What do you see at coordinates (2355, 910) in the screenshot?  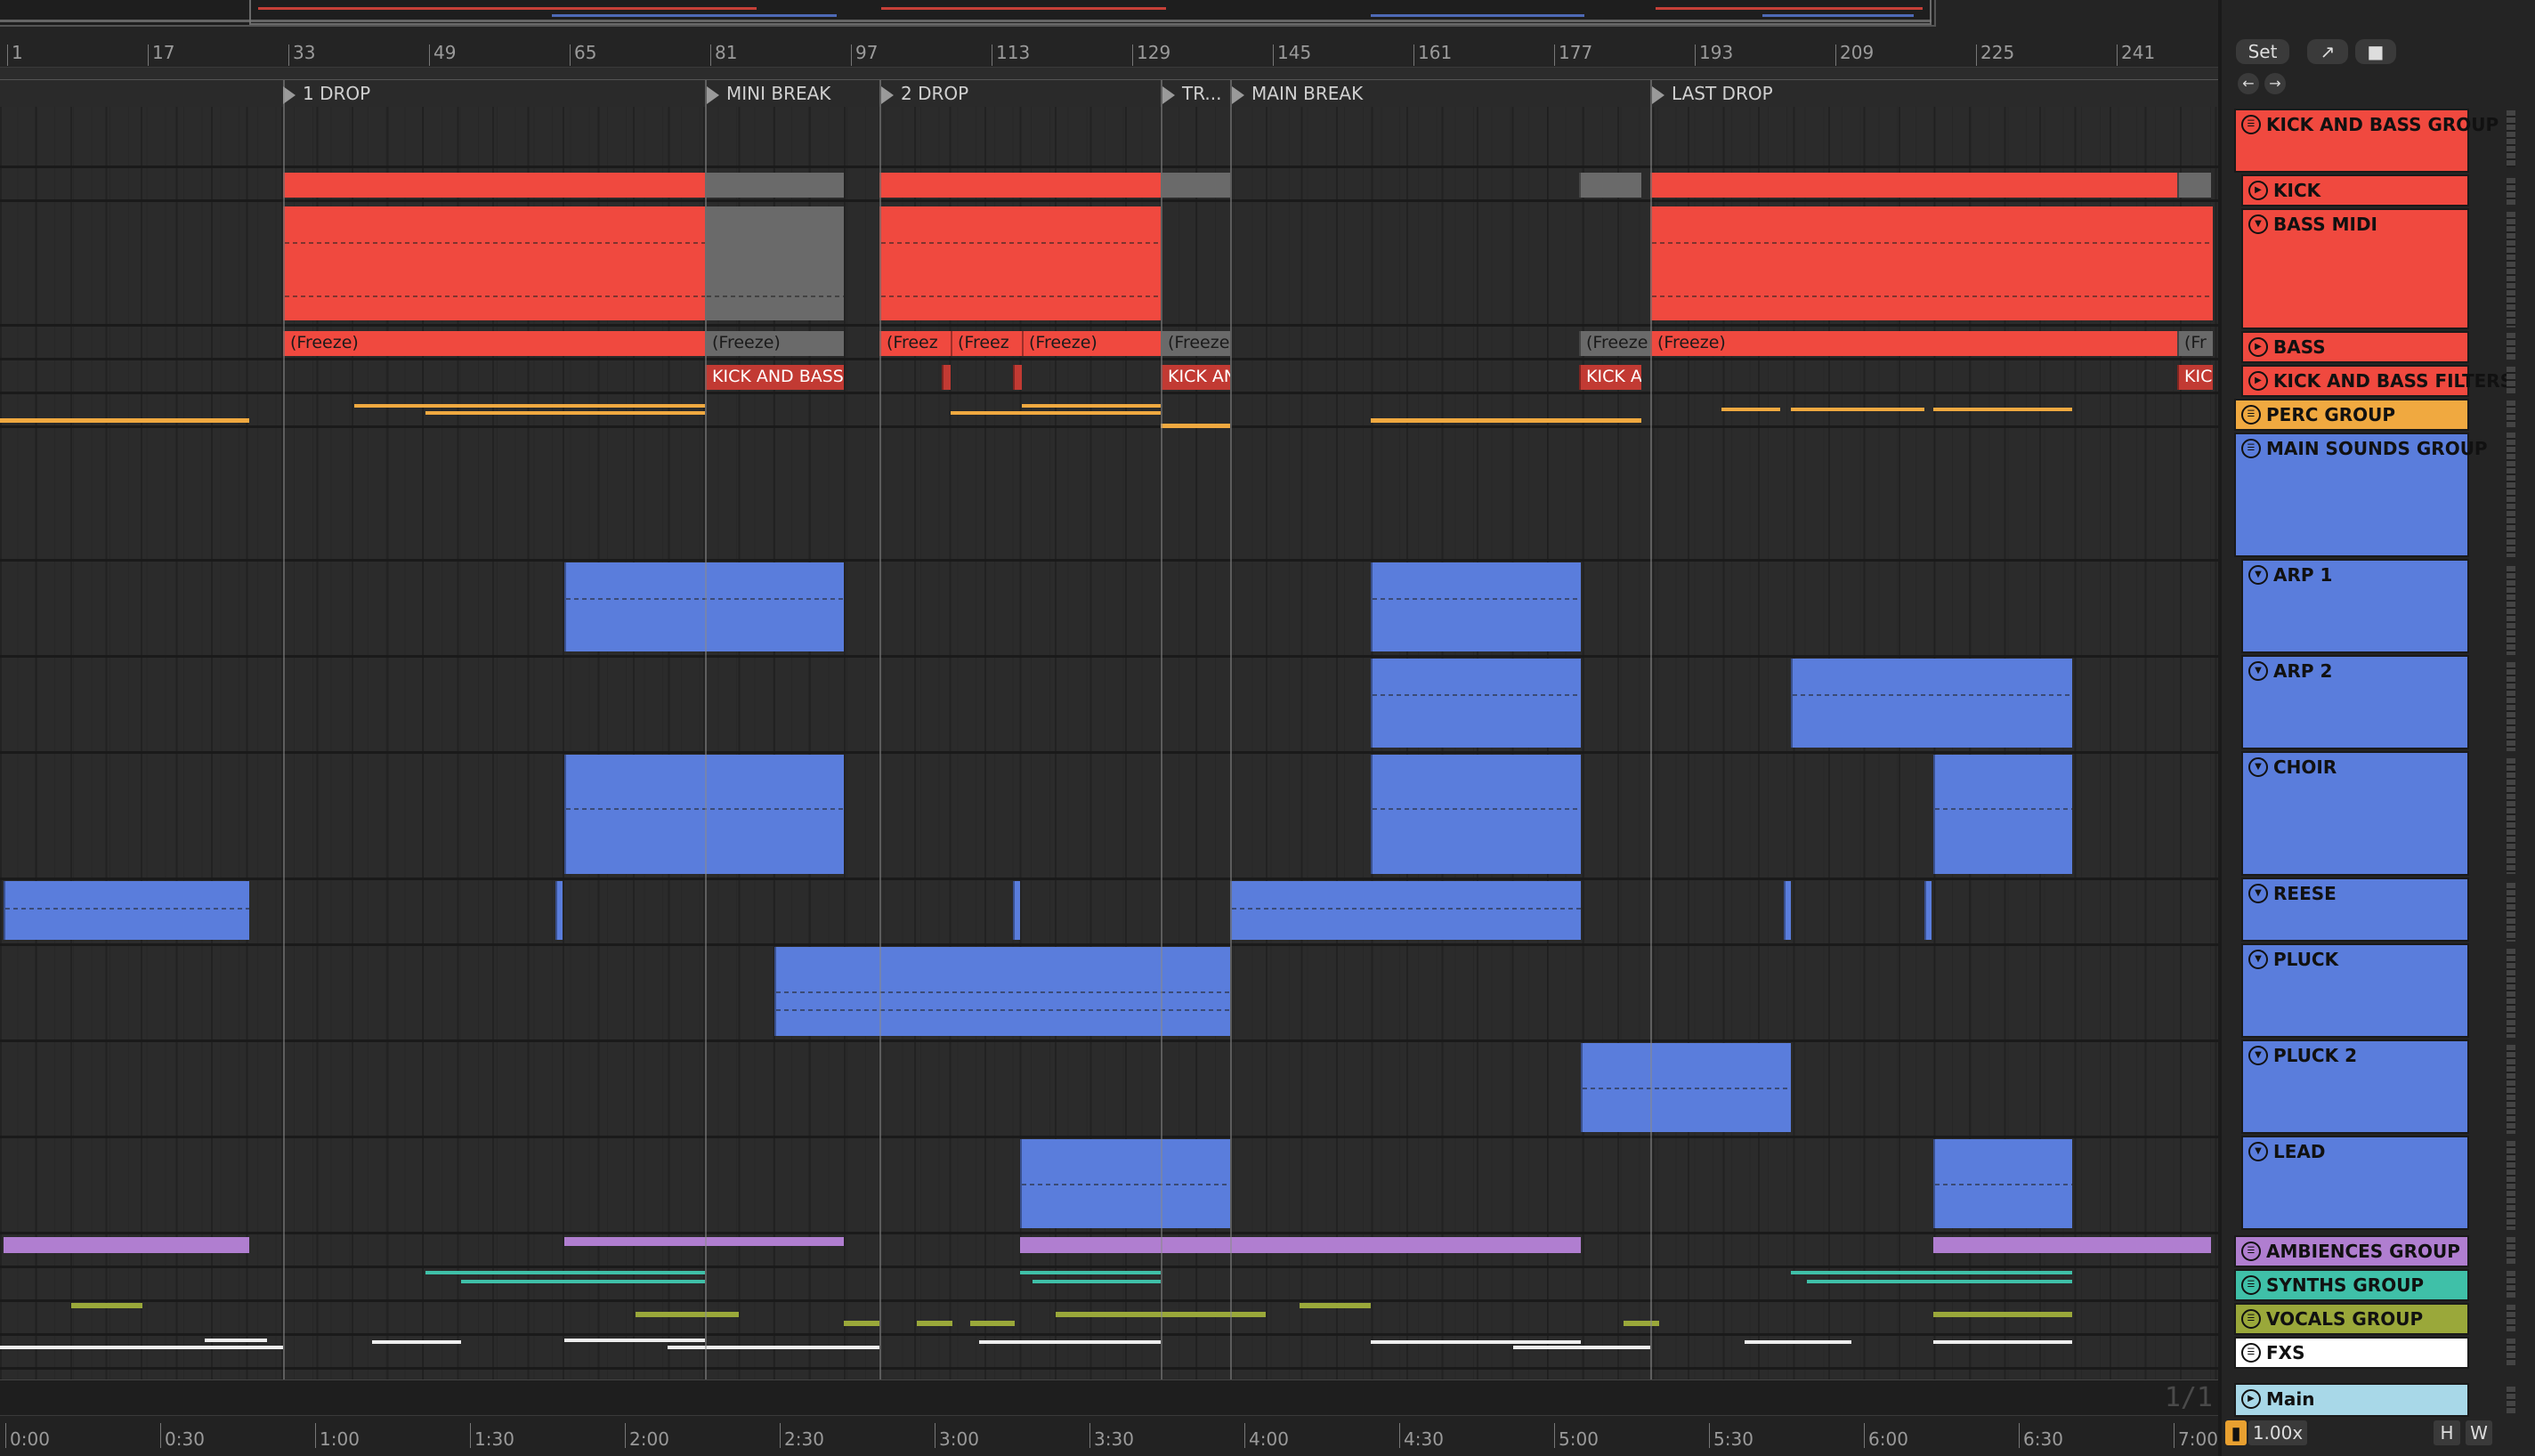 I see `track-header-reese: ▼ REESE` at bounding box center [2355, 910].